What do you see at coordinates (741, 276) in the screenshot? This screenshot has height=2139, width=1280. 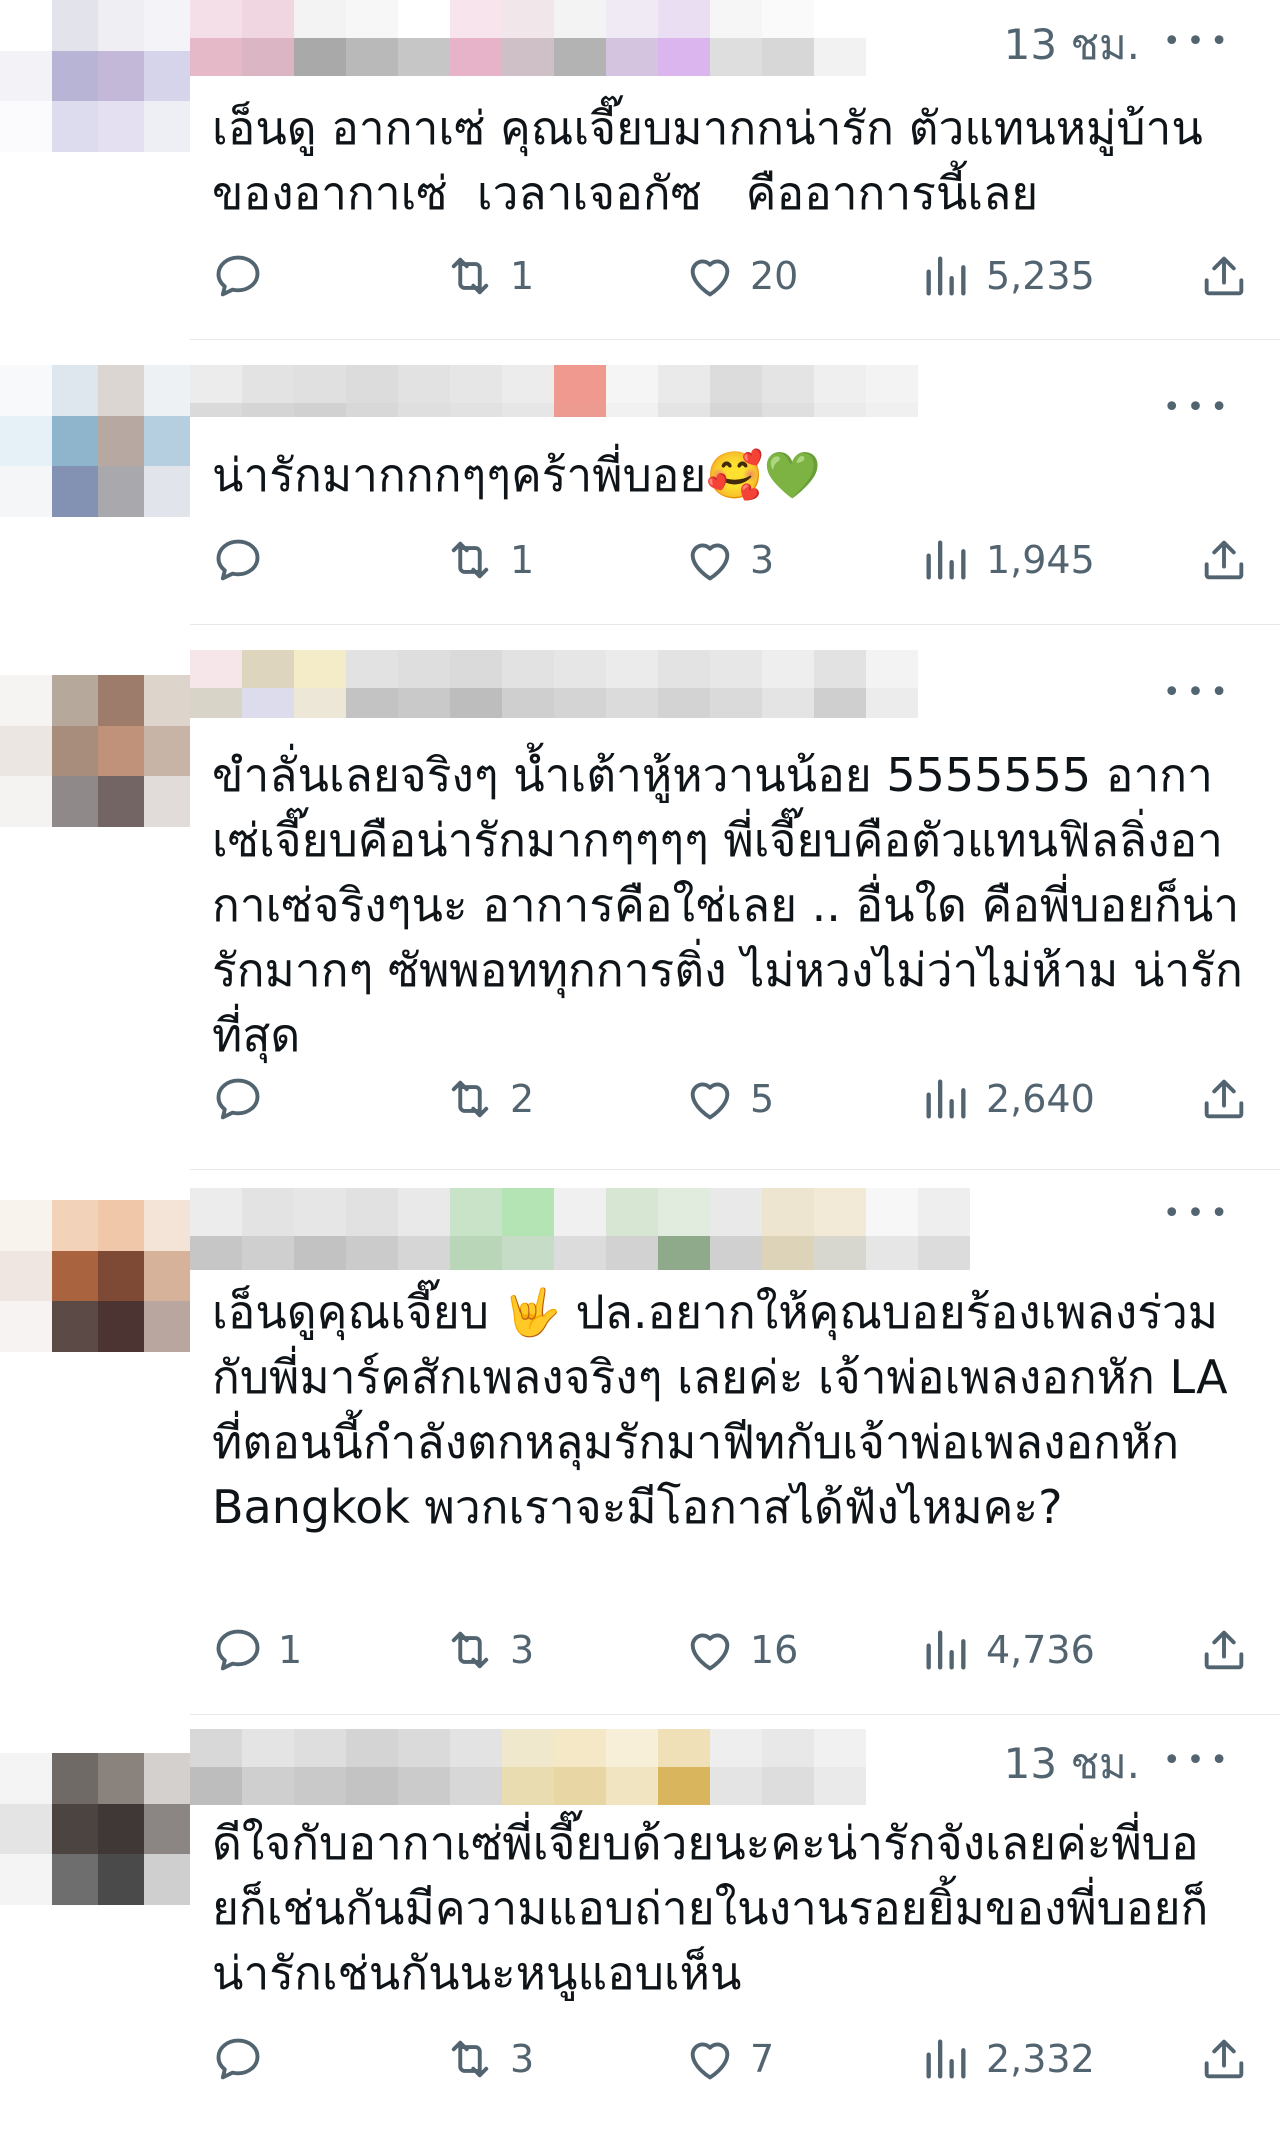 I see `like-button: 20` at bounding box center [741, 276].